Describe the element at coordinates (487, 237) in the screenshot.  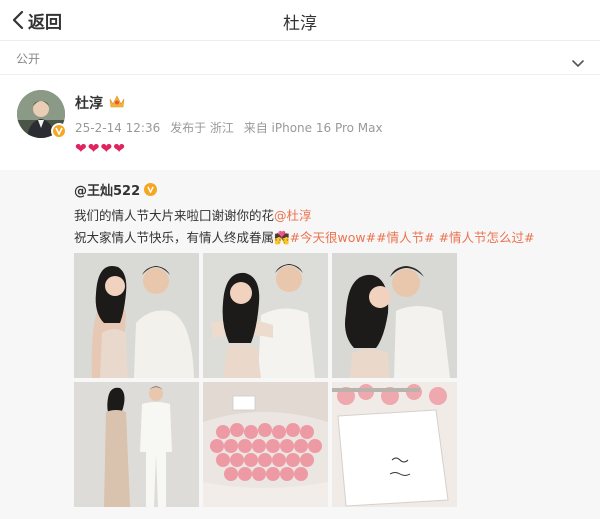
I see `hashtag-link: #情人节怎么过#` at that location.